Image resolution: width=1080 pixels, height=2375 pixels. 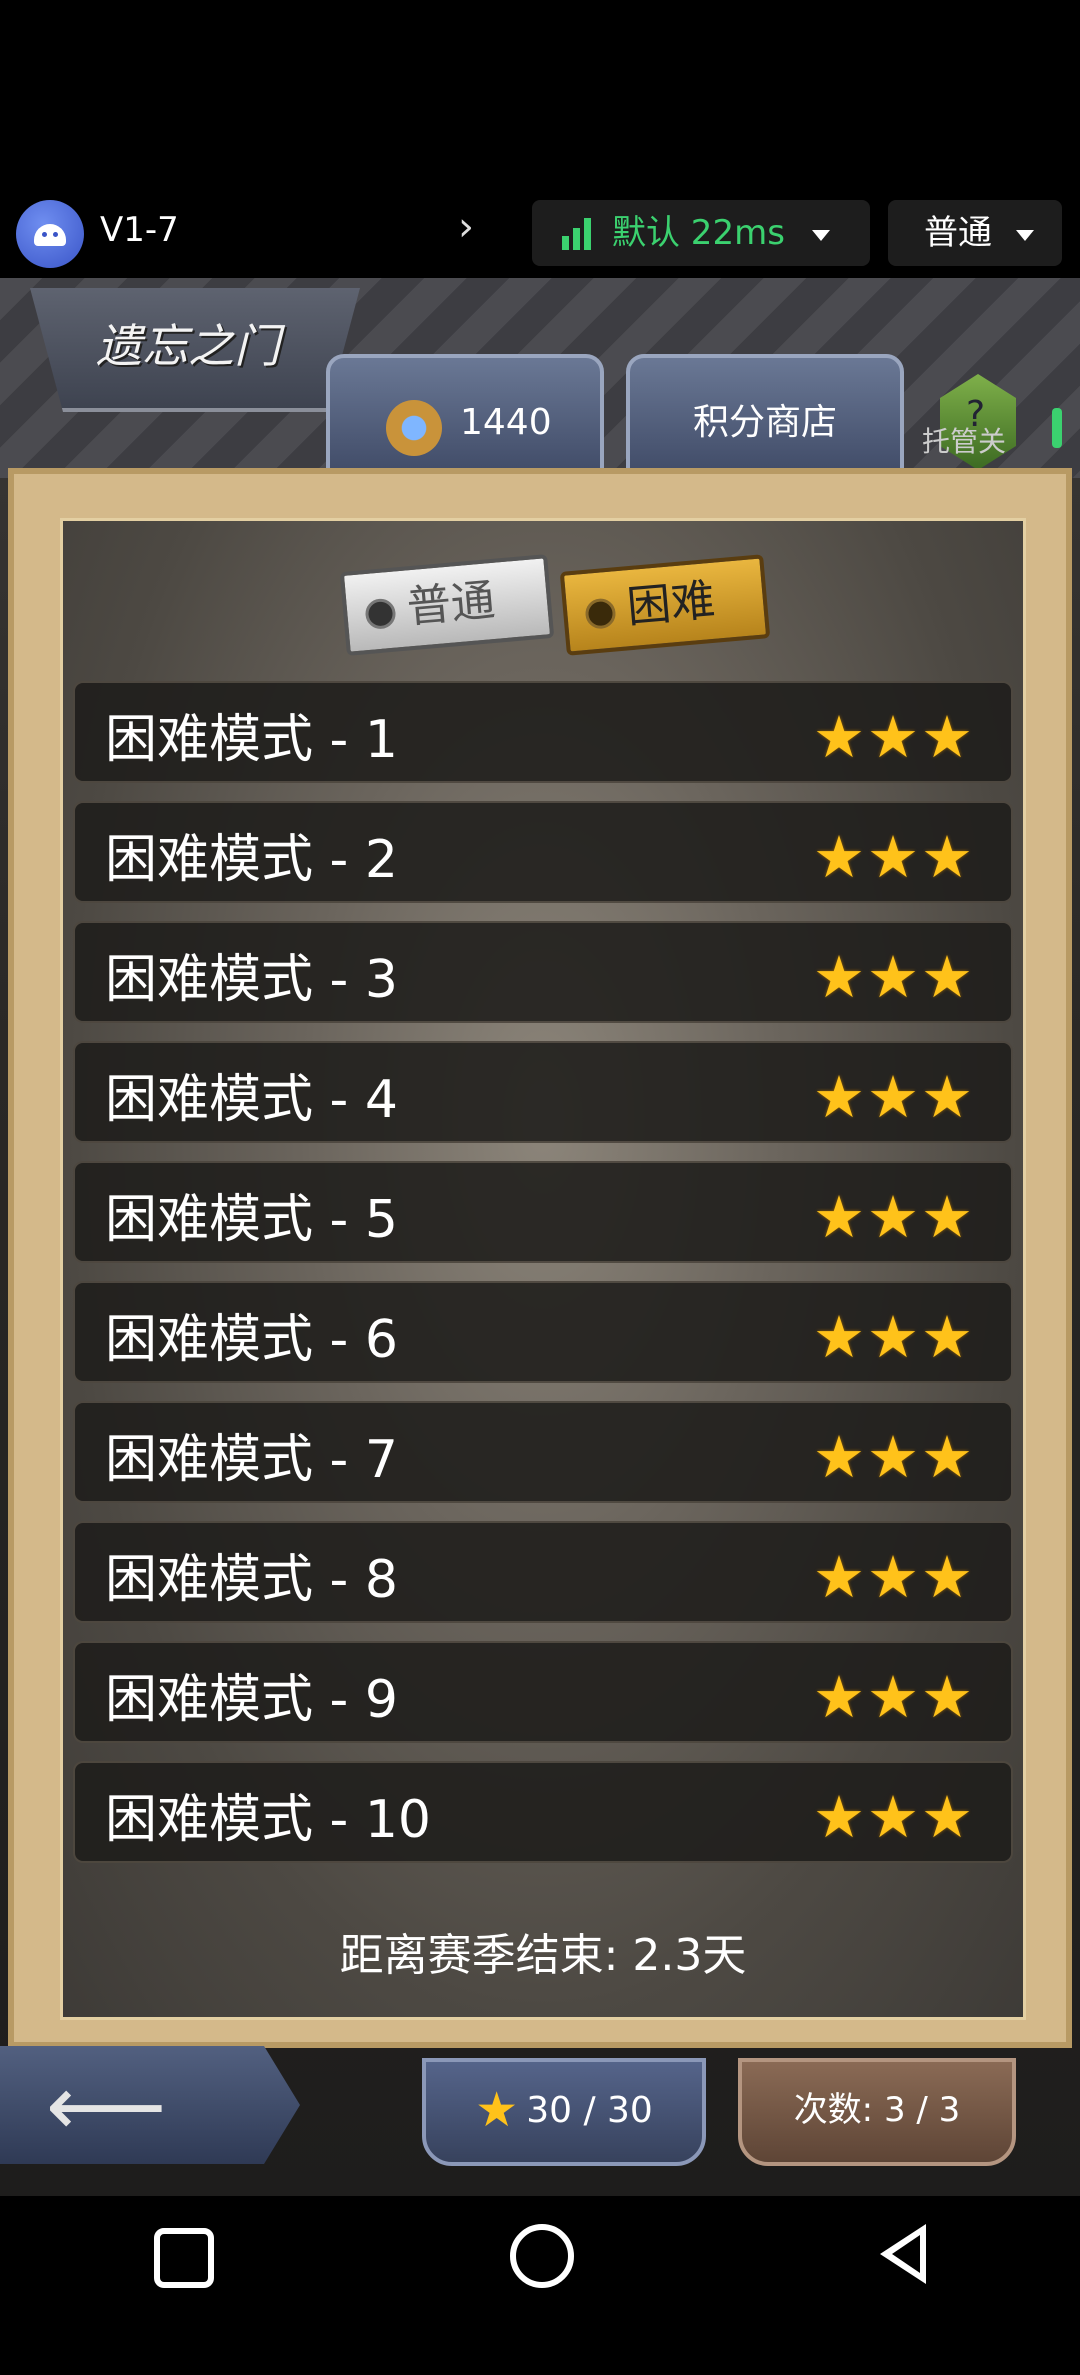 I want to click on system-nav-bar, so click(x=540, y=2285).